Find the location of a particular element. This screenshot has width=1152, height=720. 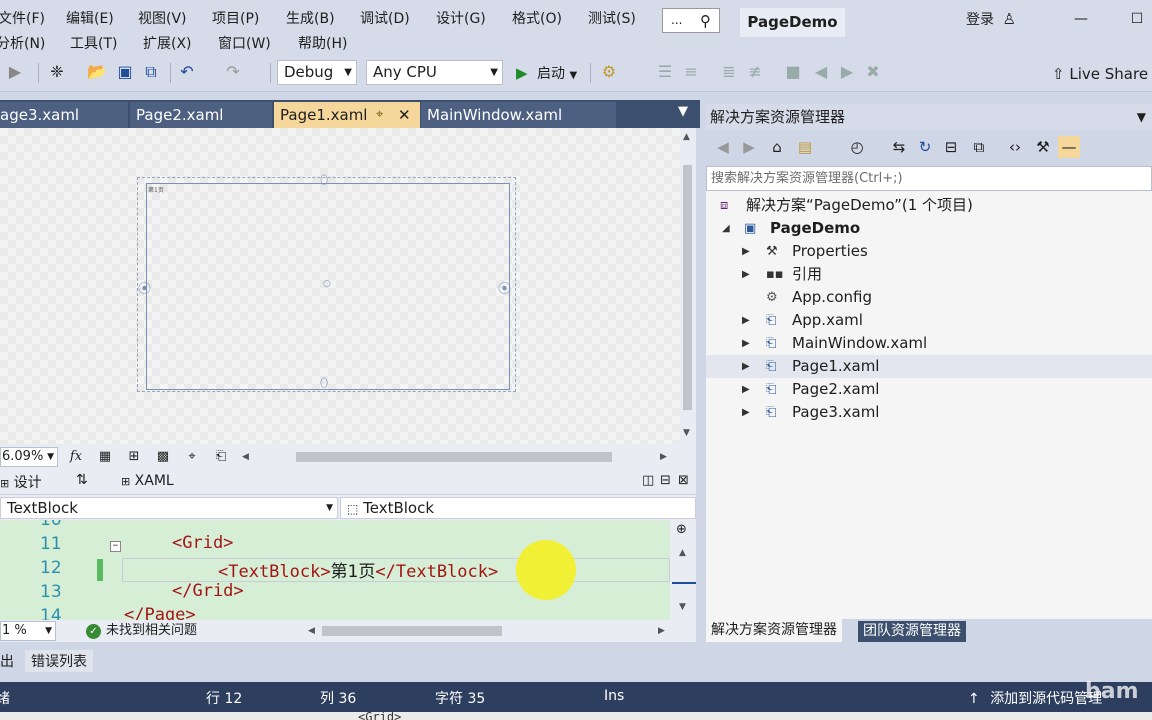

align-icon: ☰ is located at coordinates (665, 72).